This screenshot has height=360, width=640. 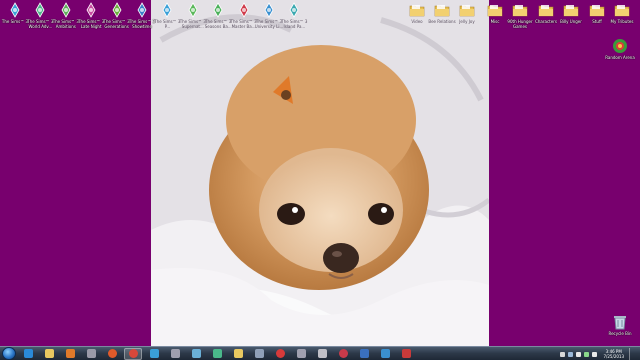 I want to click on folder-shortcut: My Tributes, so click(x=622, y=13).